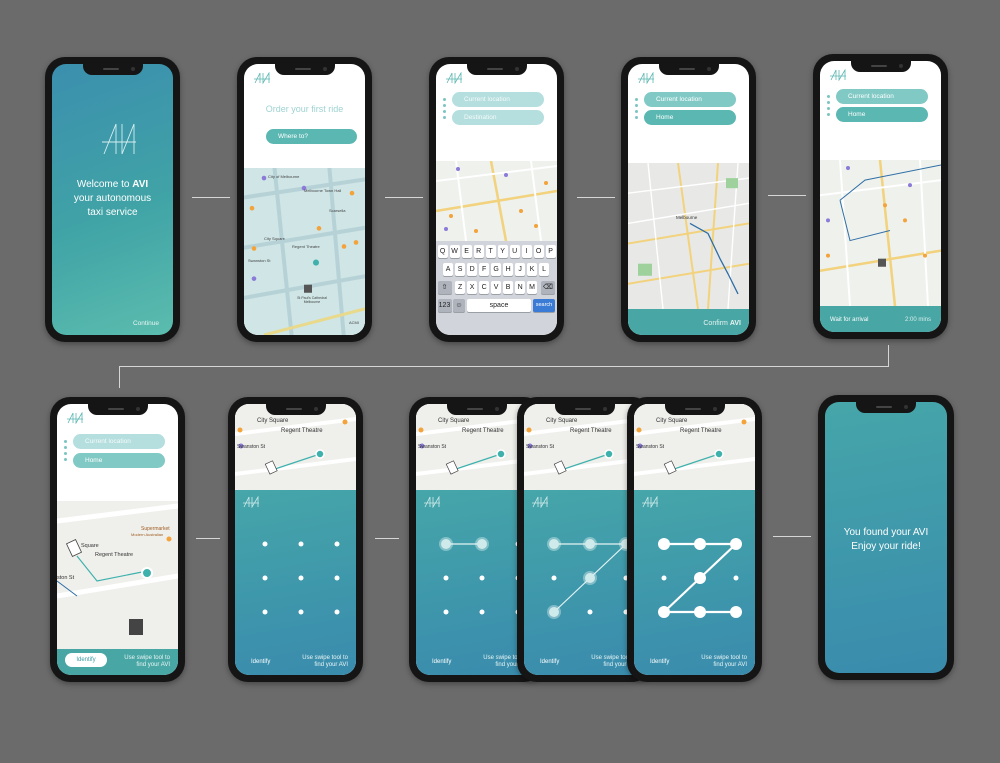  I want to click on emoji-key: ☺, so click(459, 305).